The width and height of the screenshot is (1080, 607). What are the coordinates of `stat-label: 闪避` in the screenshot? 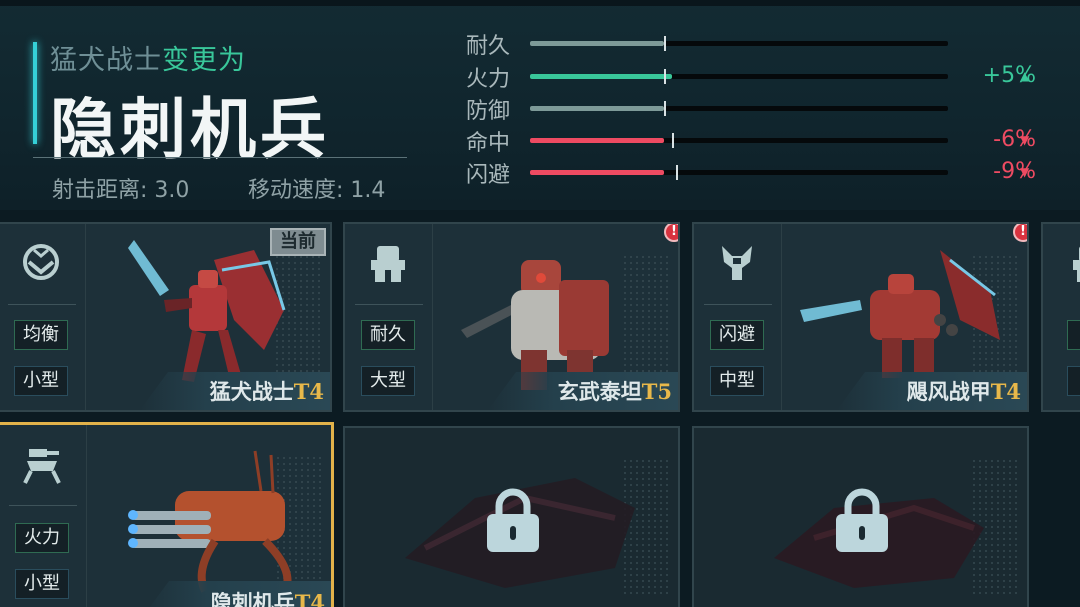 It's located at (488, 175).